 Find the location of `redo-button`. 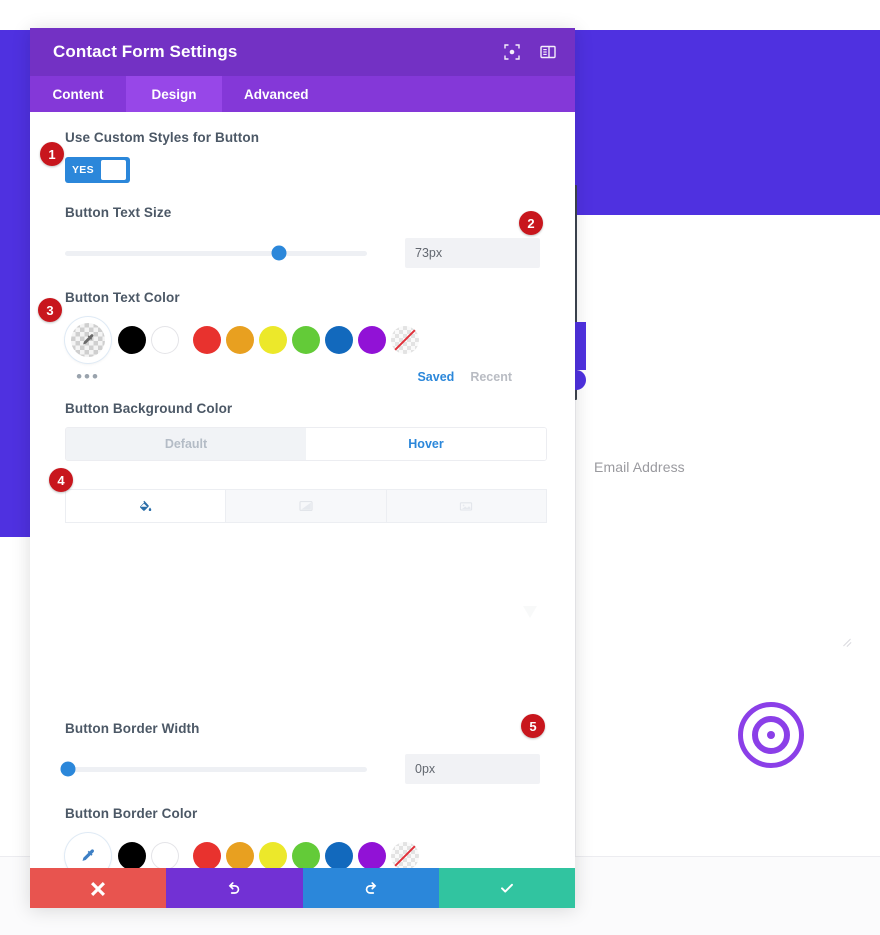

redo-button is located at coordinates (370, 888).